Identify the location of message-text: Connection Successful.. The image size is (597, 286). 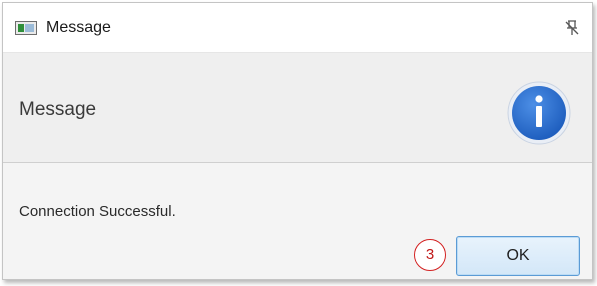
(97, 211).